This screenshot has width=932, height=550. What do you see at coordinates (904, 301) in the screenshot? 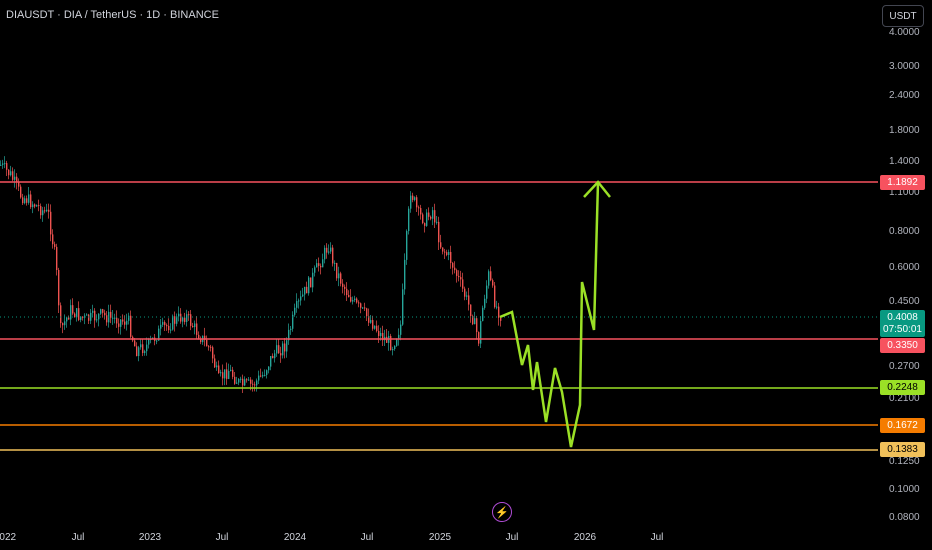
I see `price-tick: 0.4500` at bounding box center [904, 301].